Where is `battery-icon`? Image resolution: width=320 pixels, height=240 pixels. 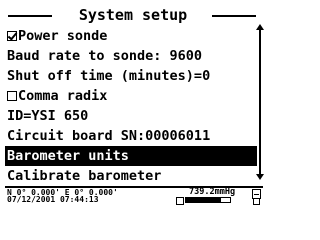 battery-icon is located at coordinates (180, 201).